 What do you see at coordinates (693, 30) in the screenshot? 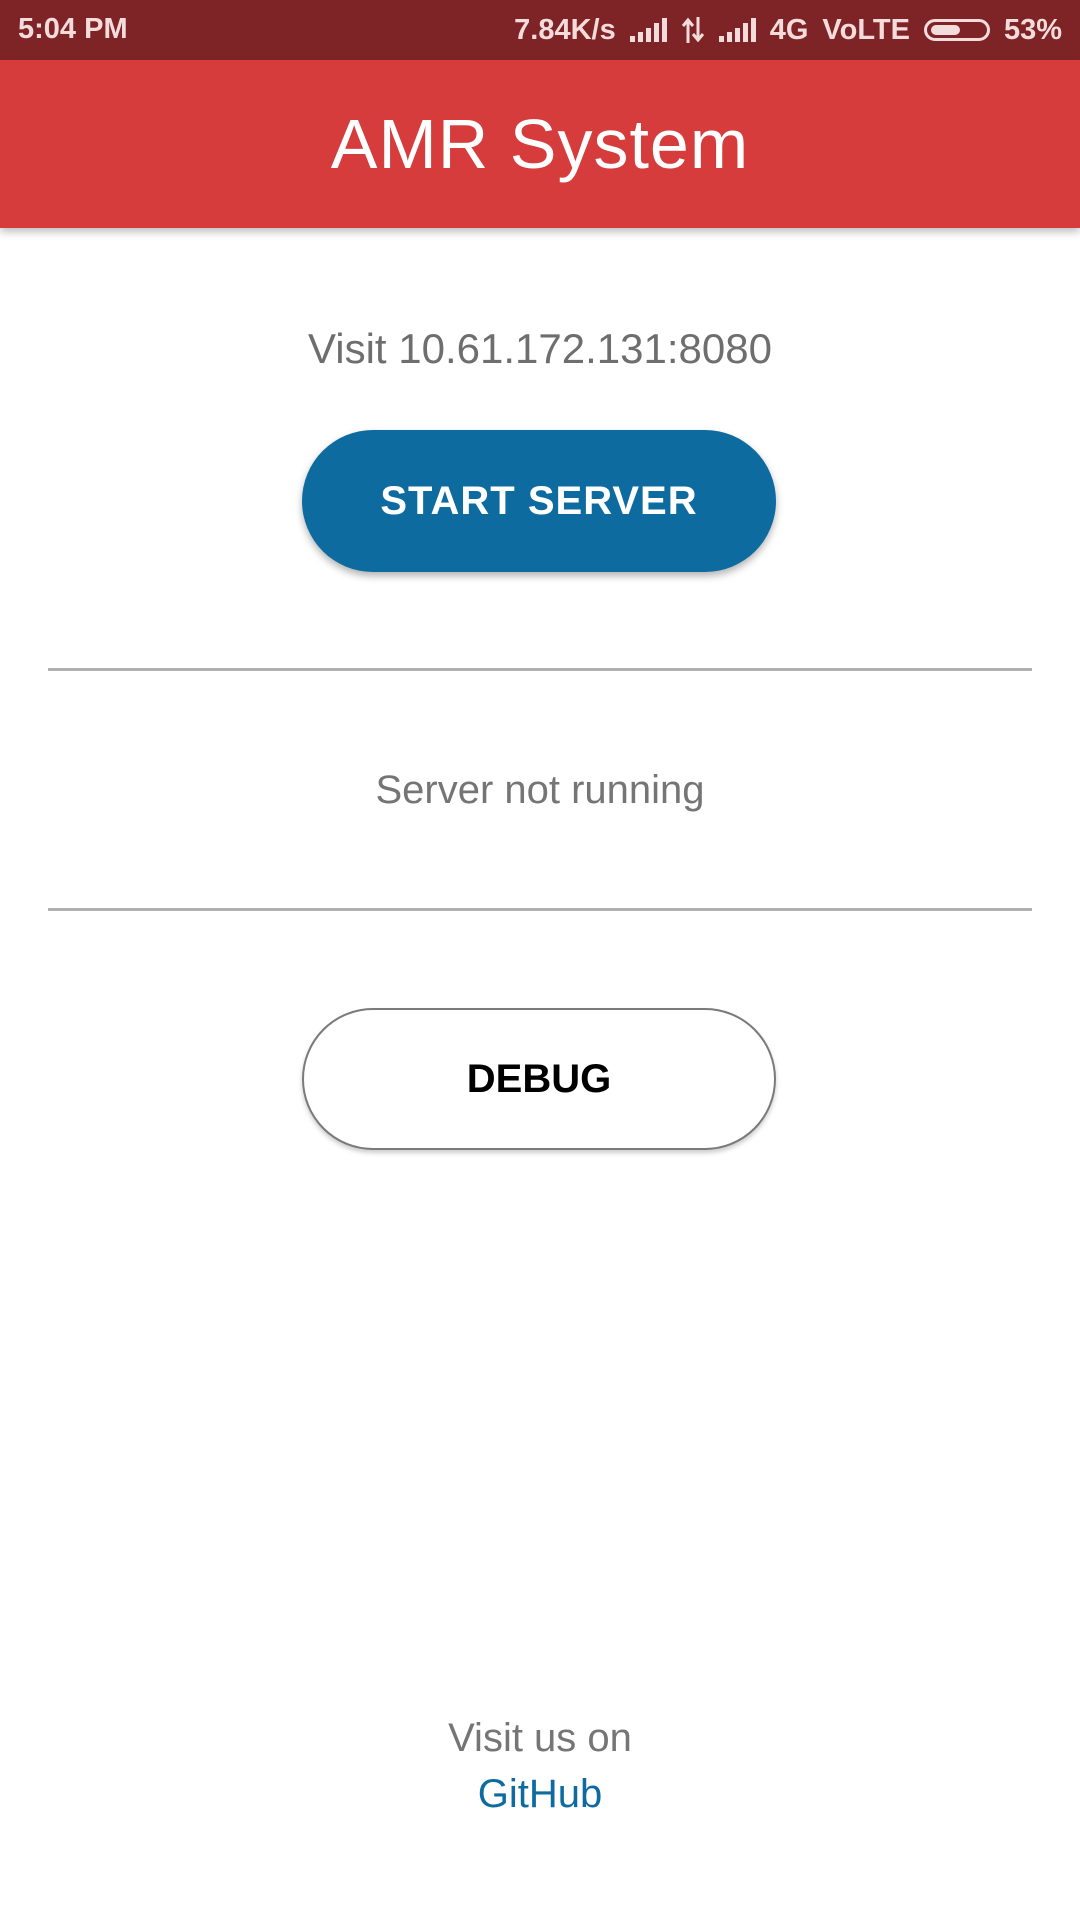
I see `data-transfer-icon` at bounding box center [693, 30].